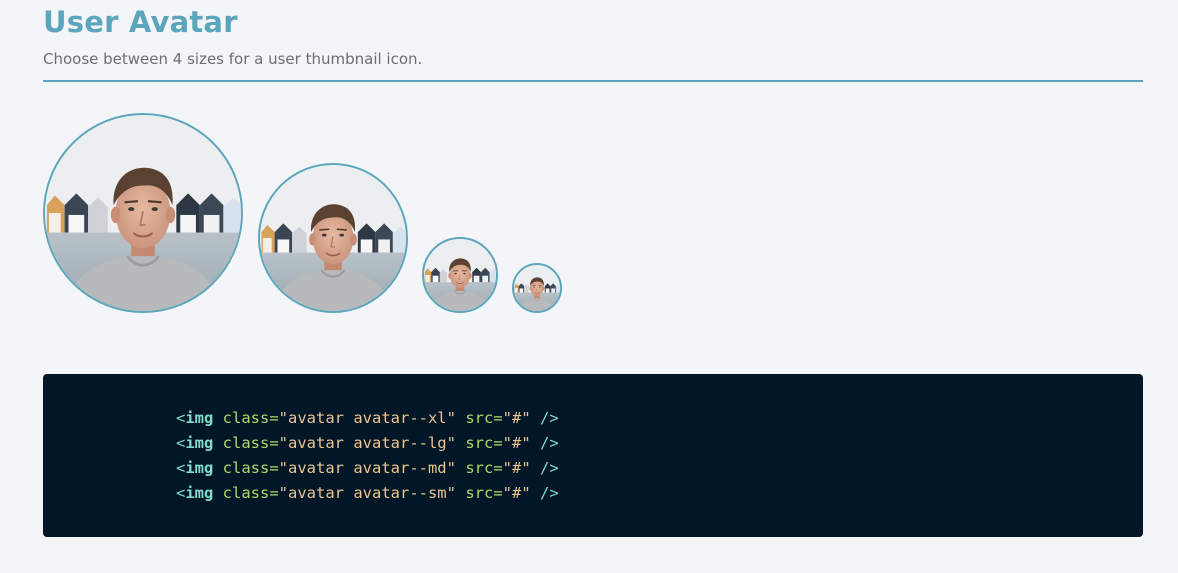 The width and height of the screenshot is (1178, 573). I want to click on avatar-lg, so click(333, 238).